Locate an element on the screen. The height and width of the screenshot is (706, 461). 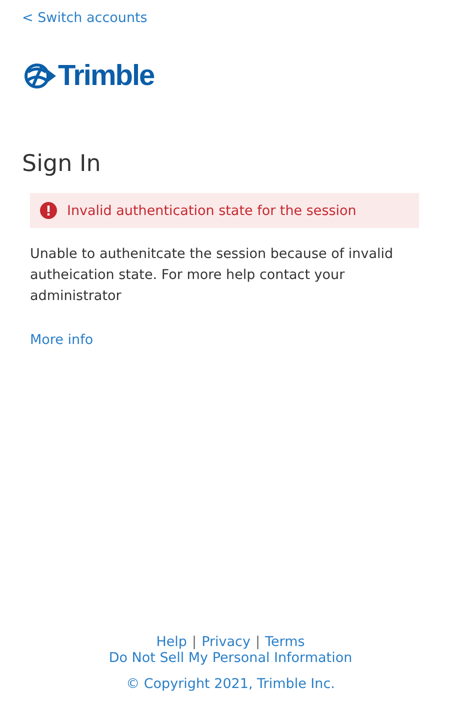
logo-wordmark: Trimble is located at coordinates (106, 76).